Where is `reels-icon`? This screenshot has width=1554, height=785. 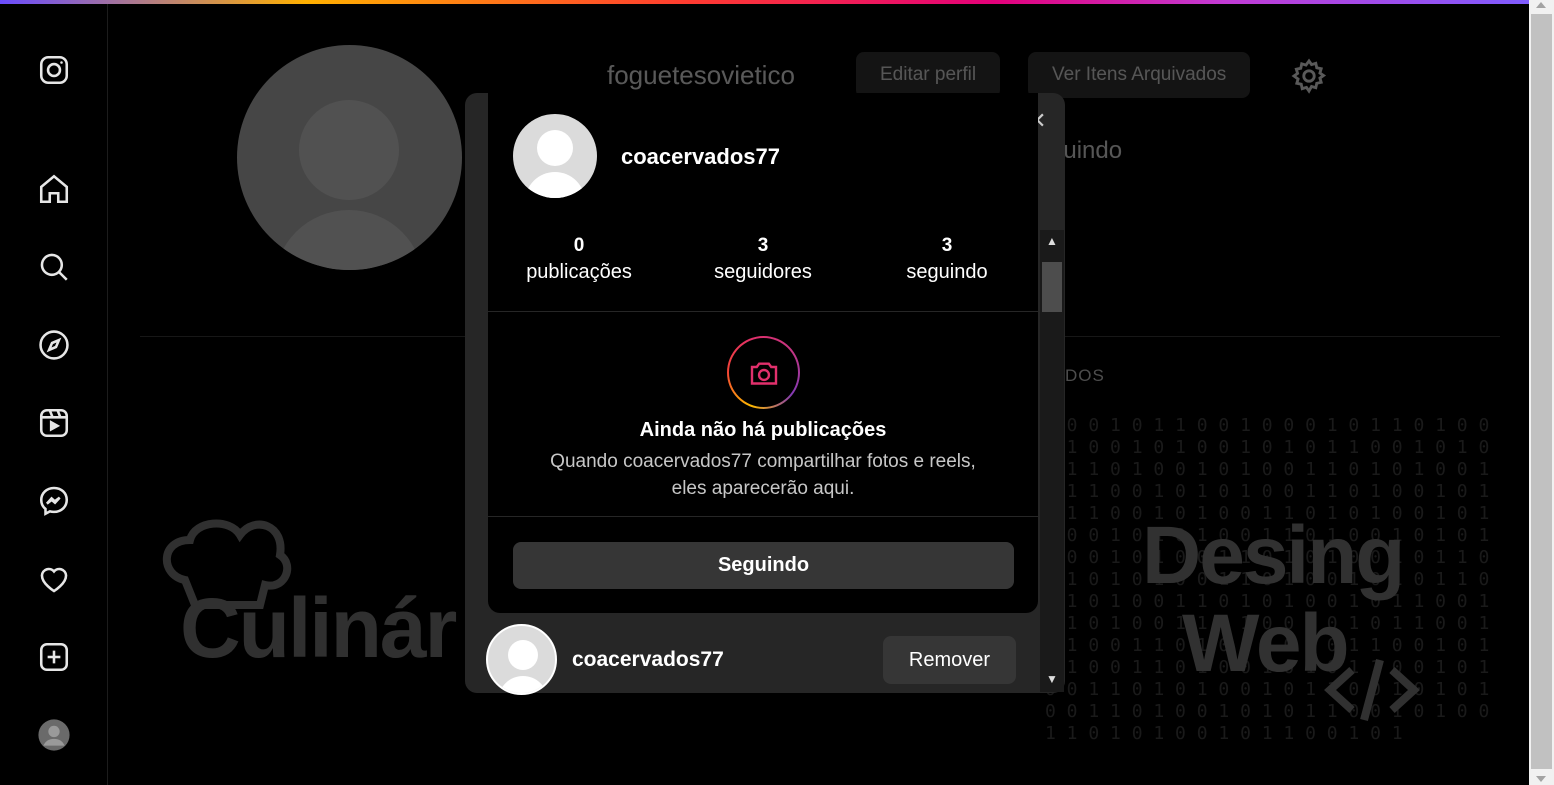
reels-icon is located at coordinates (54, 423).